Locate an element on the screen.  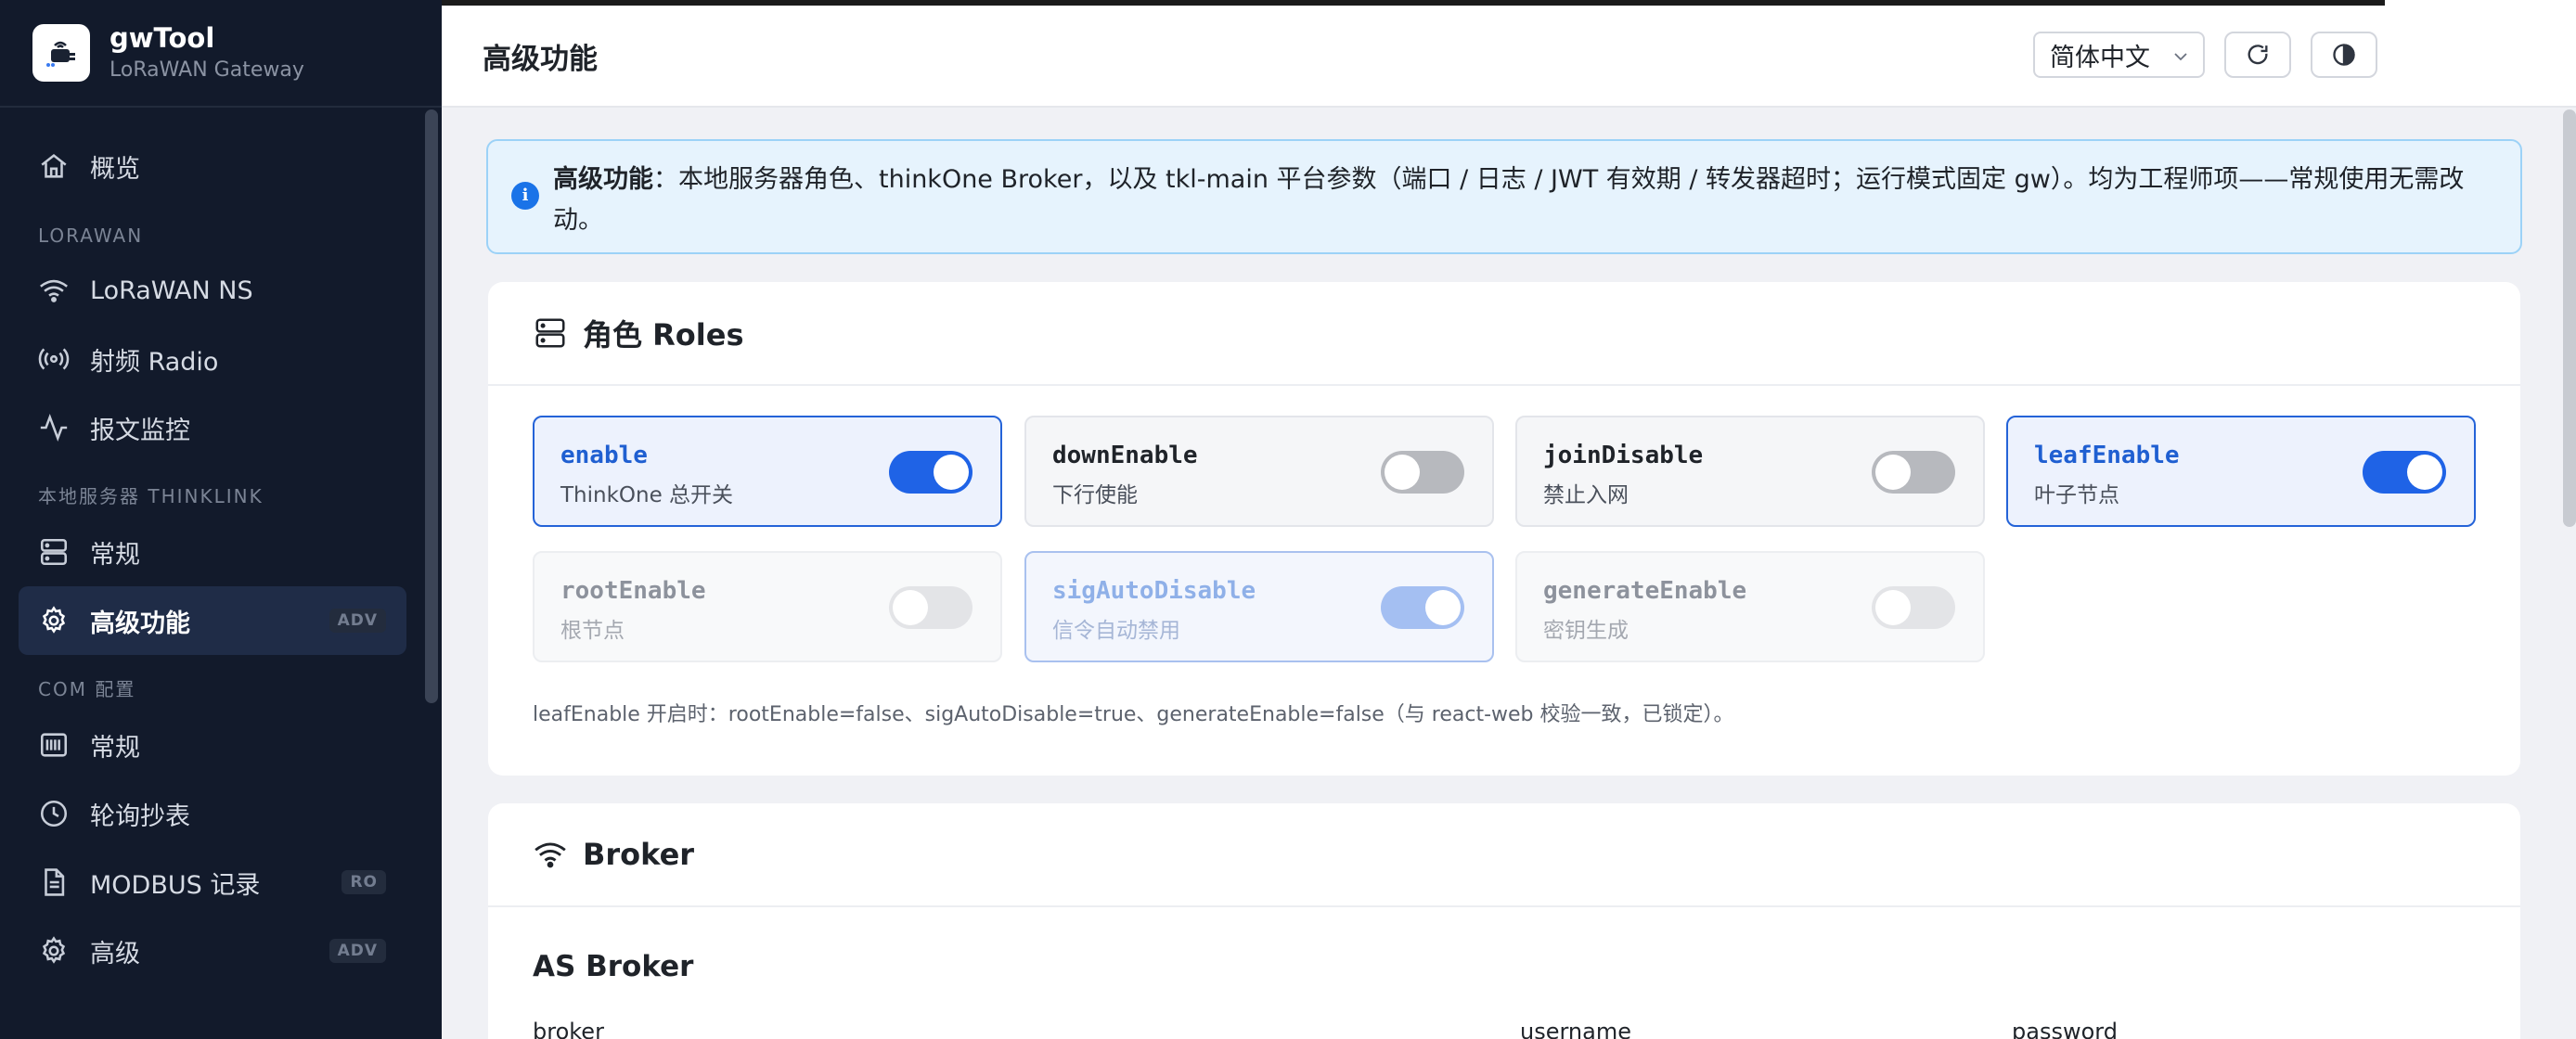
as-broker-title: AS Broker is located at coordinates (614, 966).